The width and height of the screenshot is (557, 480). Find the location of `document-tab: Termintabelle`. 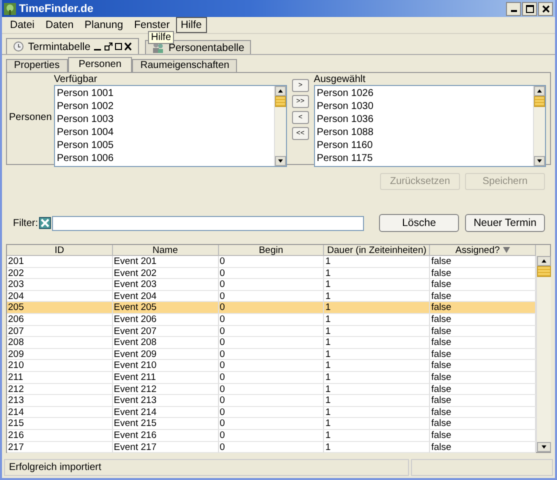

document-tab: Termintabelle is located at coordinates (73, 46).